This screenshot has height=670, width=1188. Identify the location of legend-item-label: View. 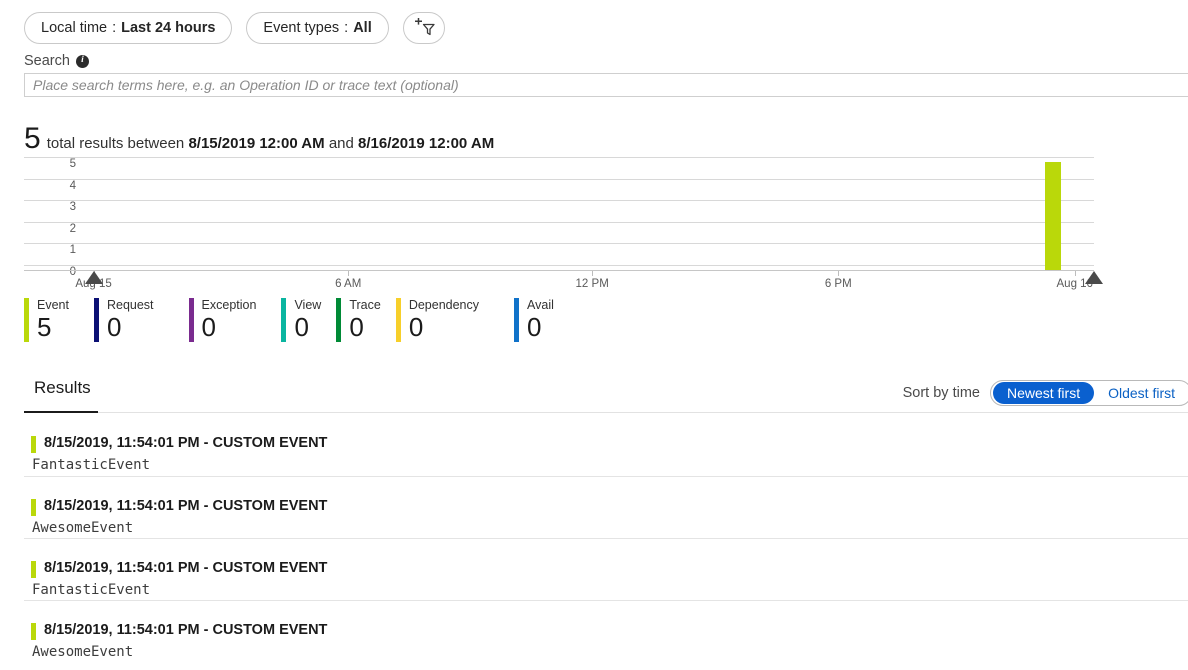
(308, 305).